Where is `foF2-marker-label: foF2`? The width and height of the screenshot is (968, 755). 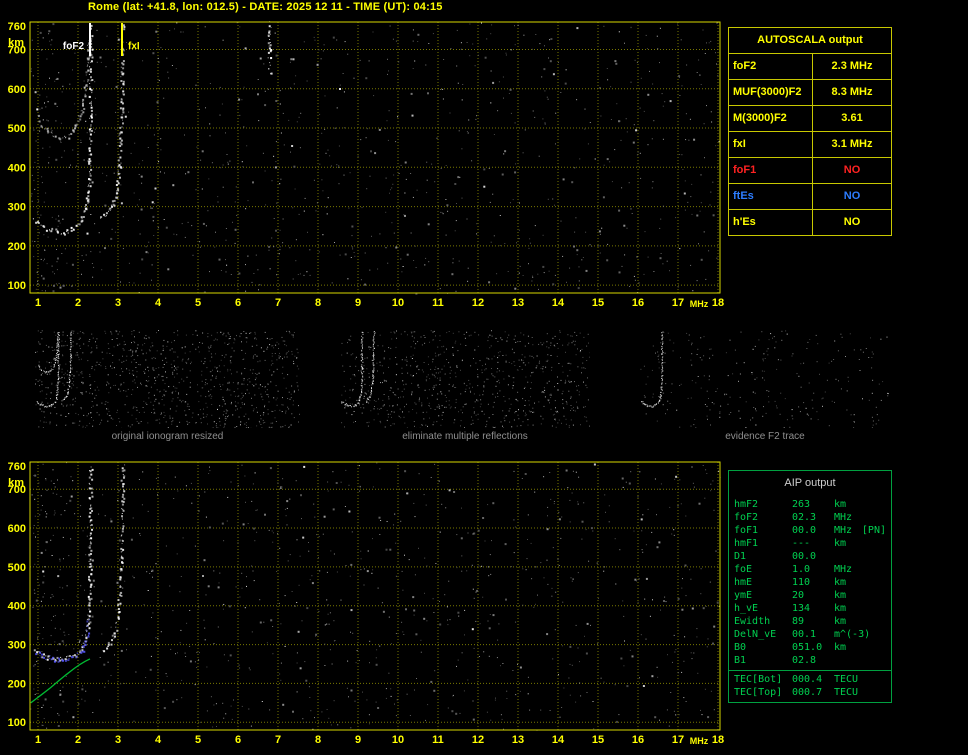
foF2-marker-label: foF2 is located at coordinates (74, 46).